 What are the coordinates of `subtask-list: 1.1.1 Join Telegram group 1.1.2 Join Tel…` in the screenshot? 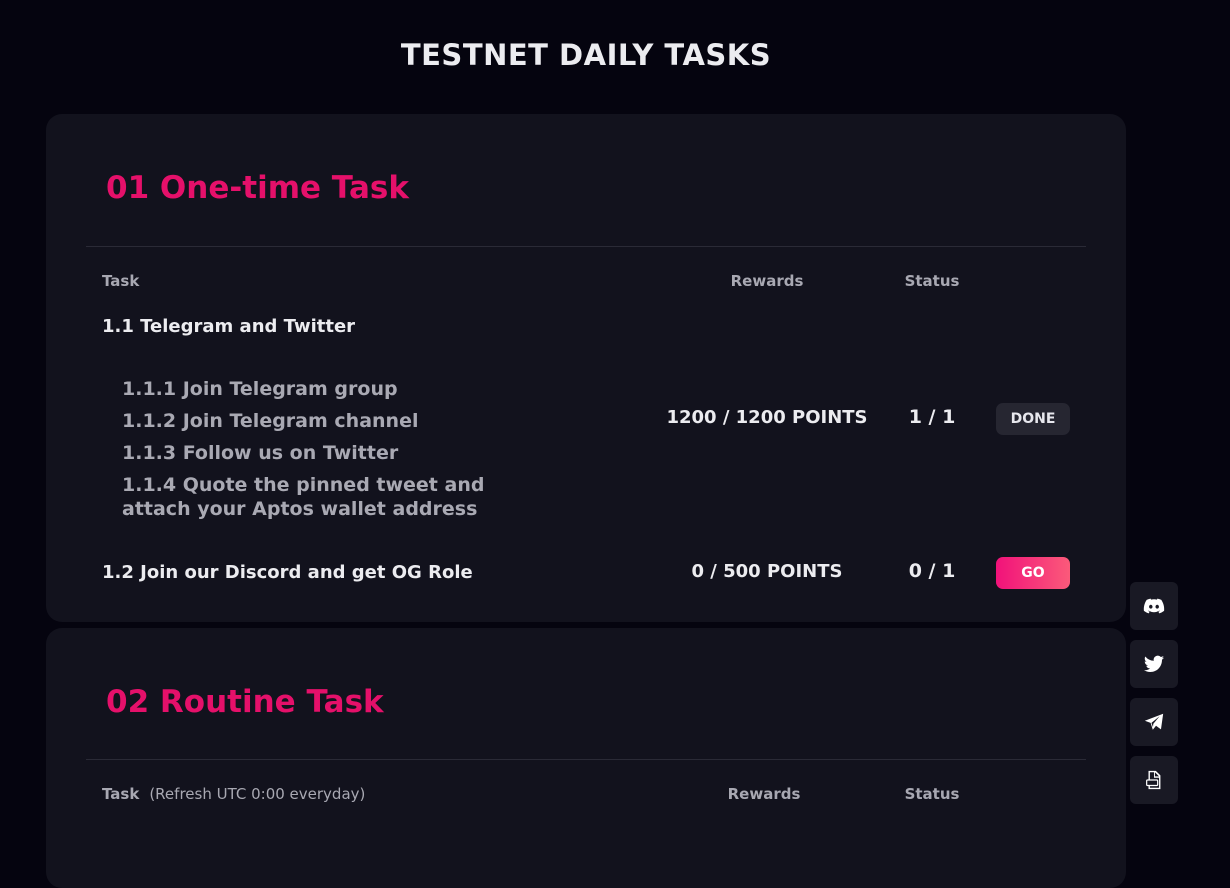 It's located at (337, 453).